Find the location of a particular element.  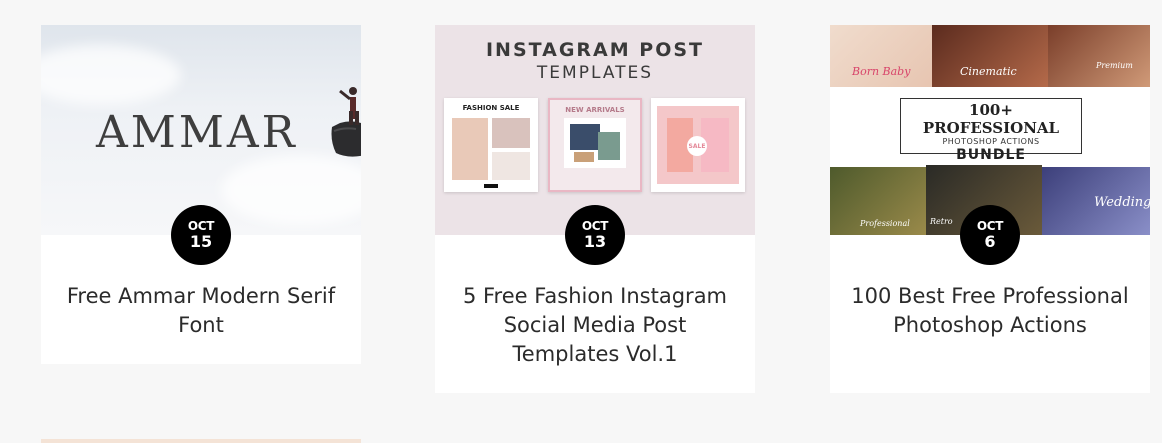

preview-tile: Wedding is located at coordinates (1096, 201).